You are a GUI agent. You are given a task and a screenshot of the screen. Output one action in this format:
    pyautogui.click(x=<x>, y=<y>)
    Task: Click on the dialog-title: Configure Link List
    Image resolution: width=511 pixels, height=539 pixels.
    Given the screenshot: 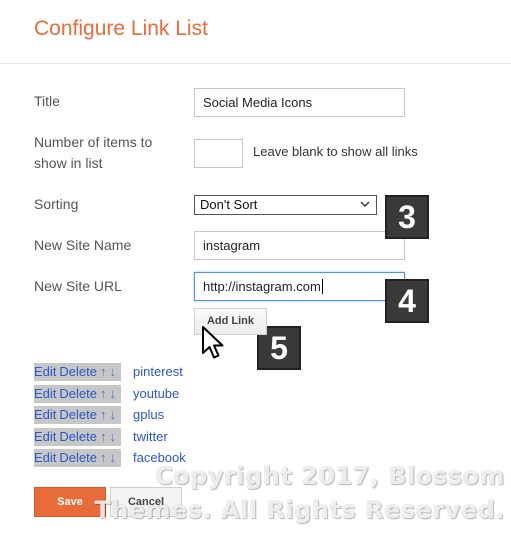 What is the action you would take?
    pyautogui.click(x=121, y=28)
    